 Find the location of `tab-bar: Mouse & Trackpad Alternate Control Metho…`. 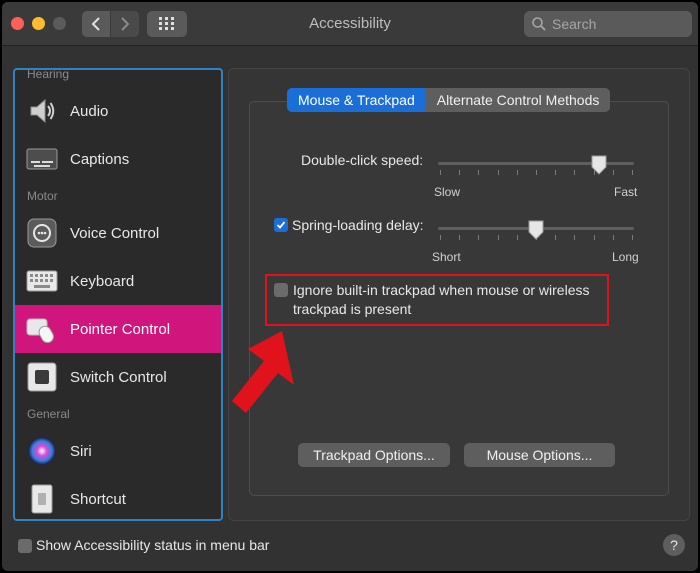

tab-bar: Mouse & Trackpad Alternate Control Metho… is located at coordinates (449, 100).